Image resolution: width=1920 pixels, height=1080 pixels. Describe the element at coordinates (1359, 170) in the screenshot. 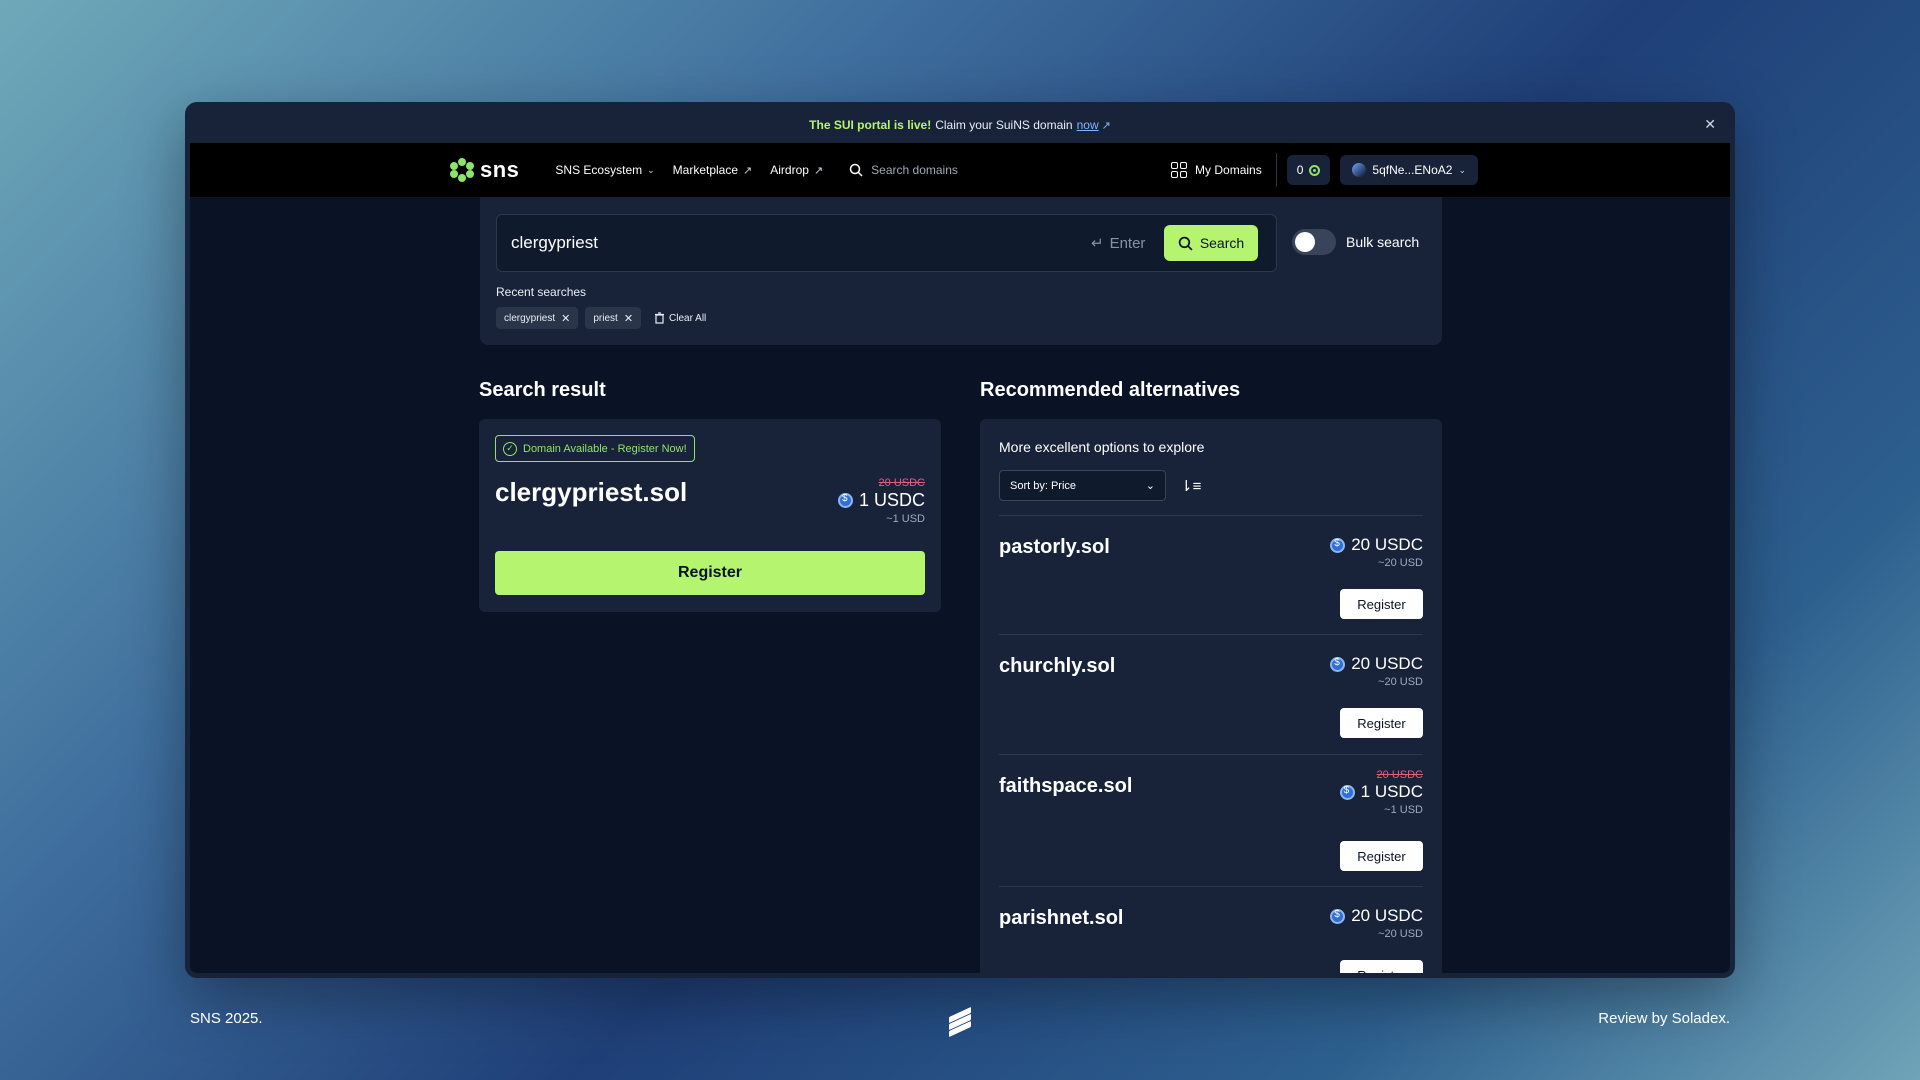

I see `avatar` at that location.